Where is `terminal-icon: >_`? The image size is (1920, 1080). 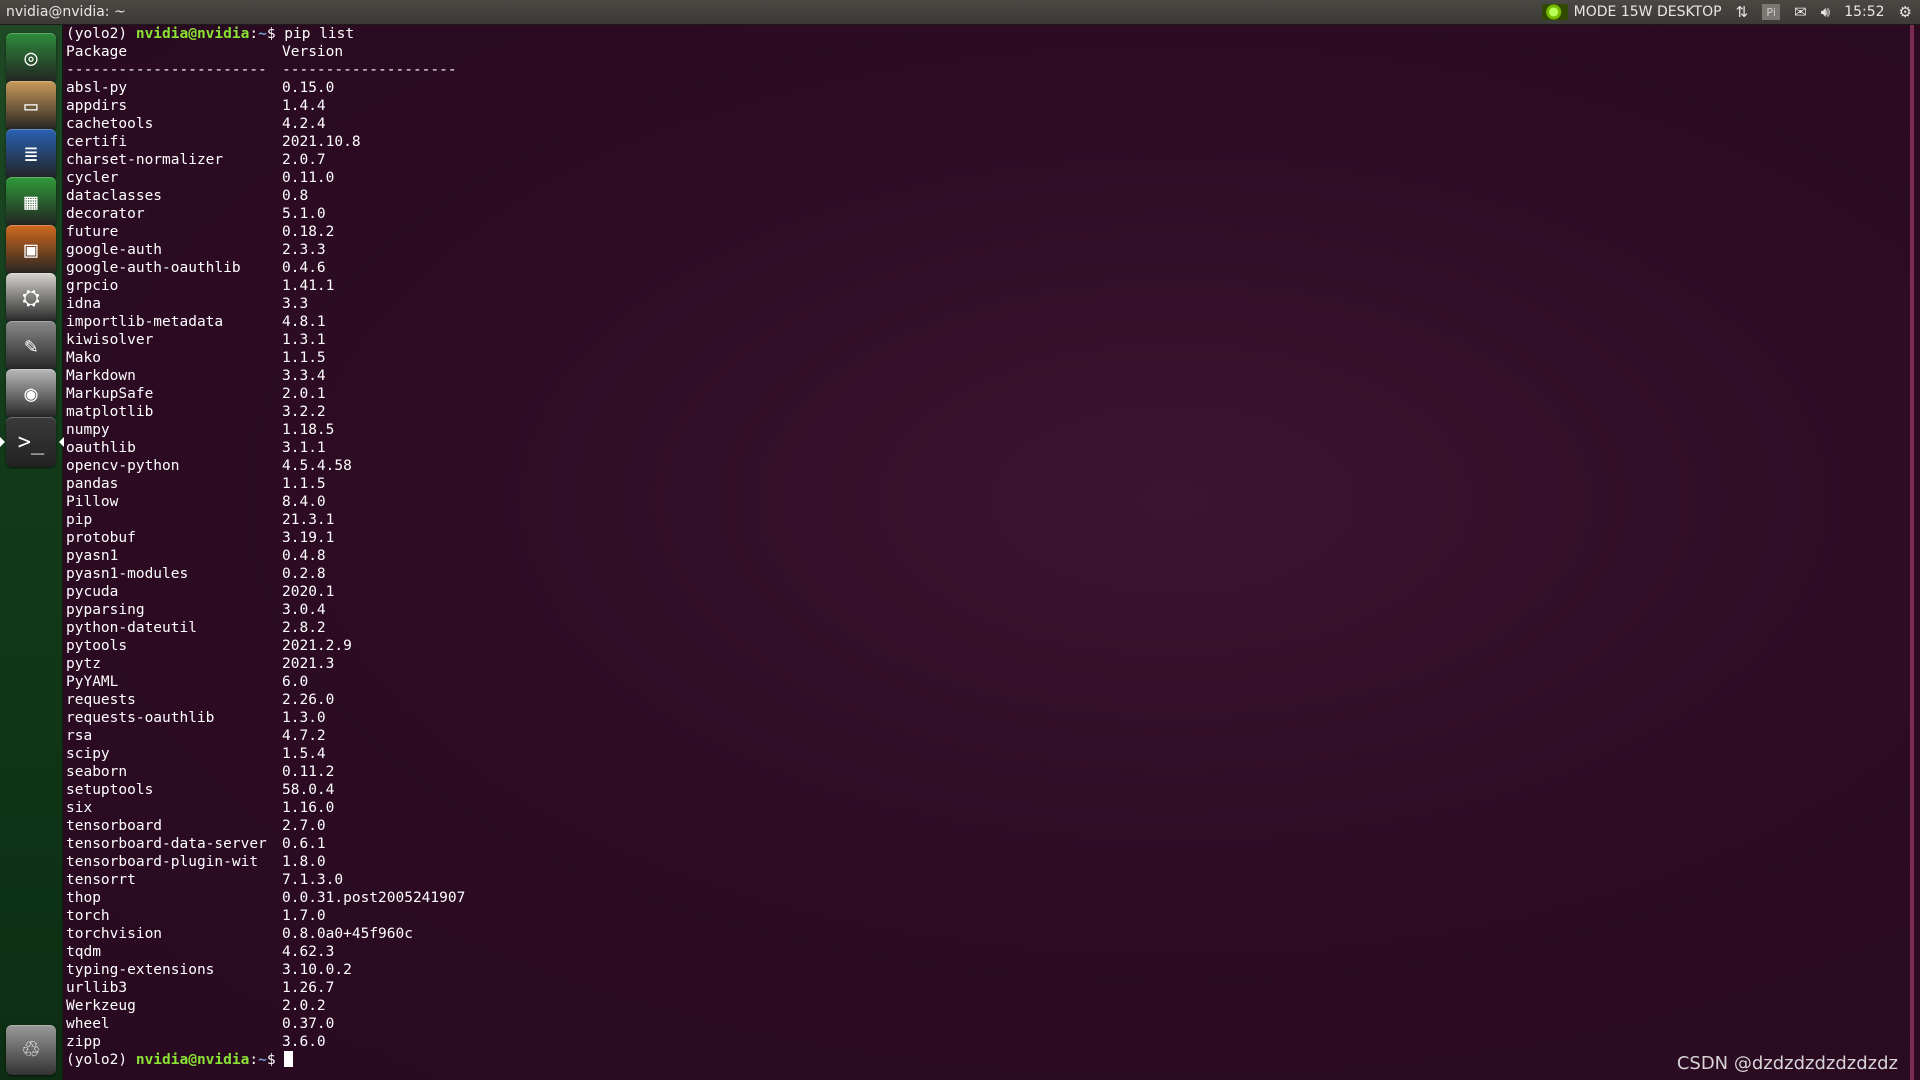
terminal-icon: >_ is located at coordinates (32, 442).